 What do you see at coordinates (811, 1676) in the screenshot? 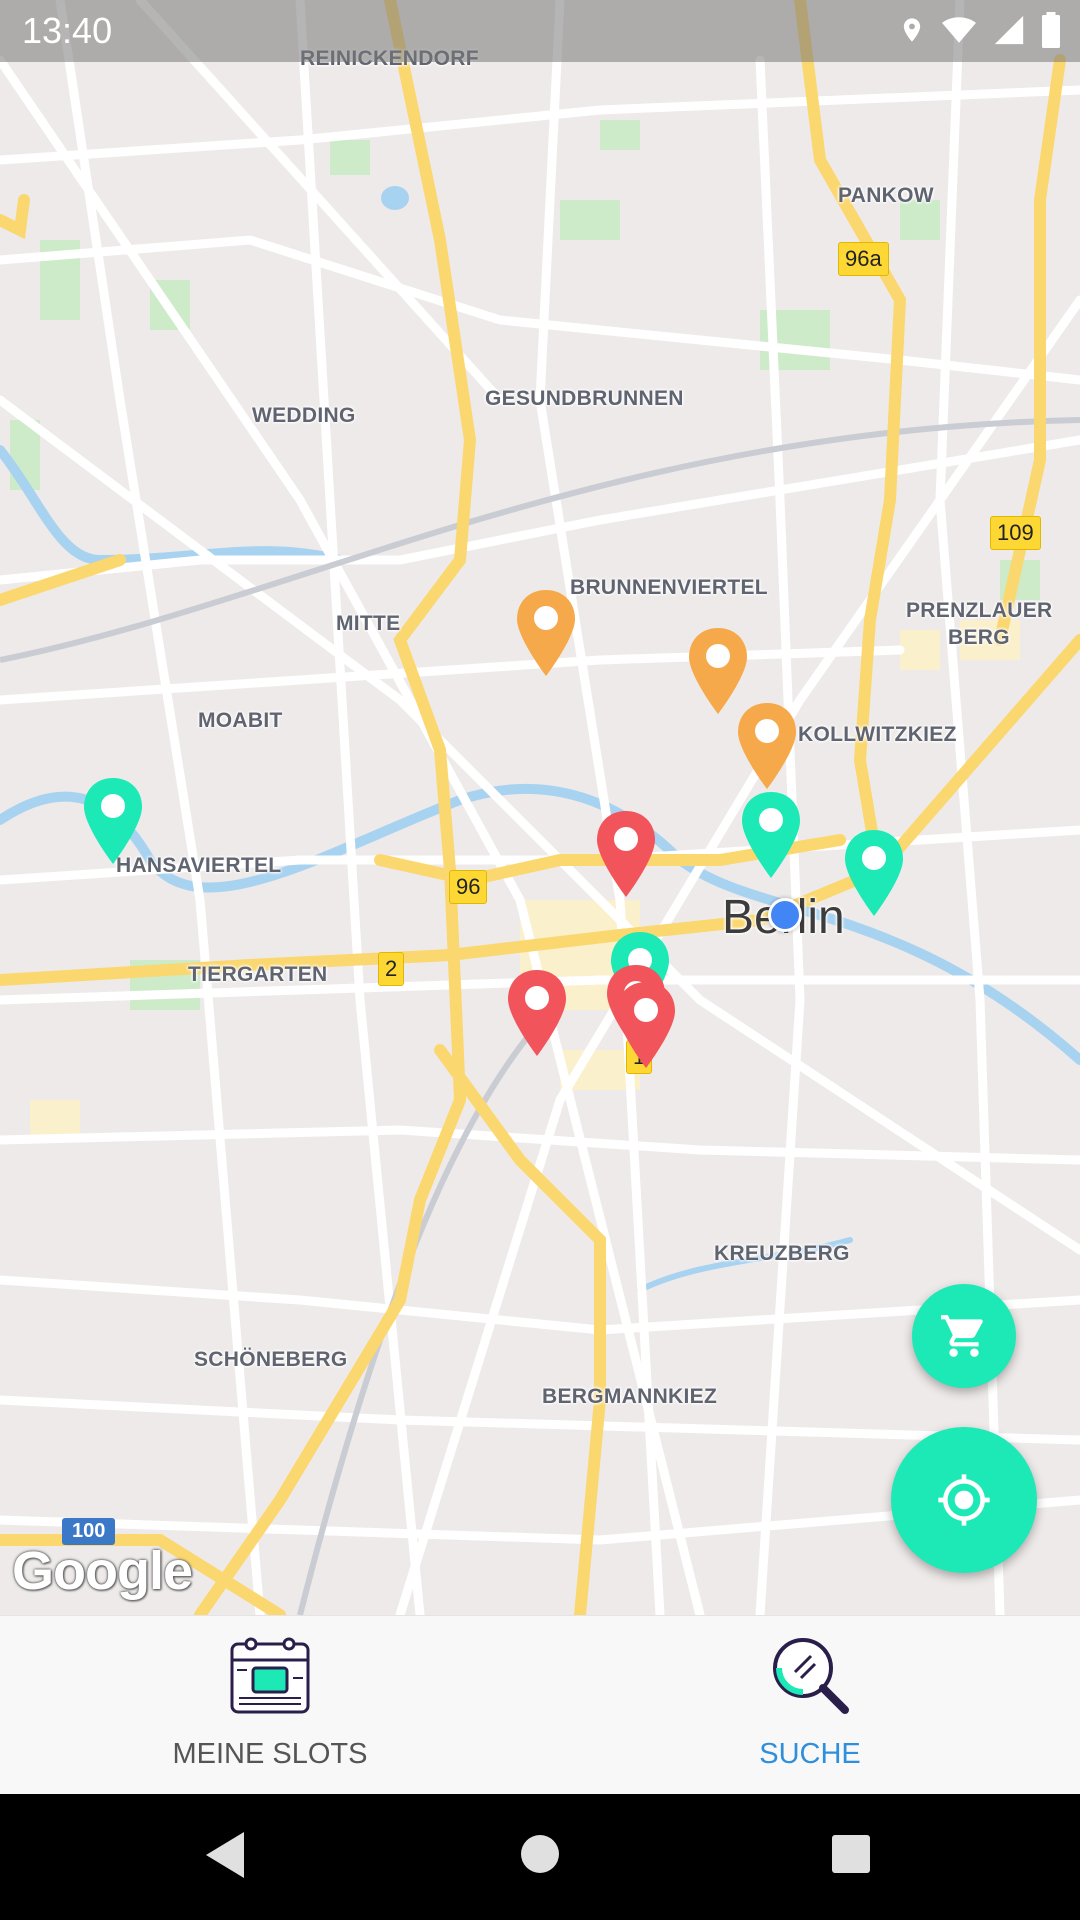
I see `search-magnifier-icon` at bounding box center [811, 1676].